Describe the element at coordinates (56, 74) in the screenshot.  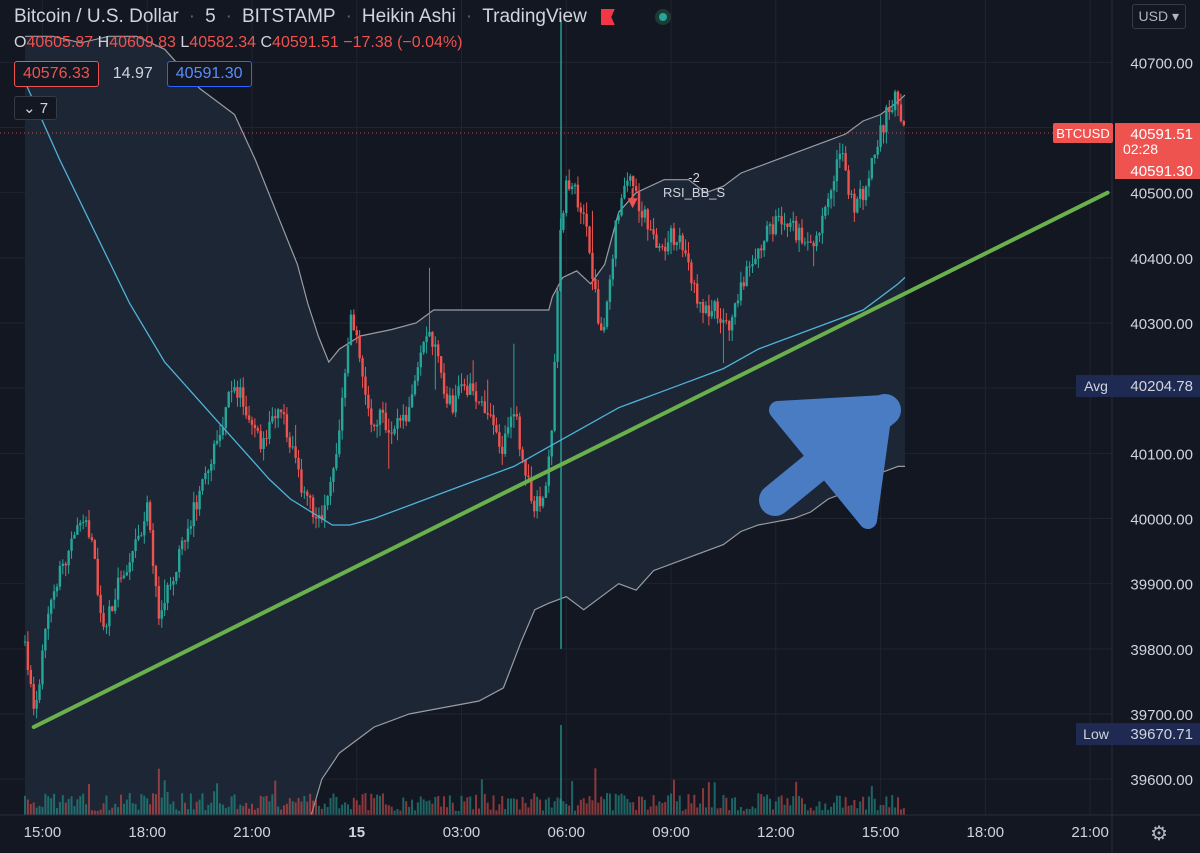
I see `sell-button: 40576.33` at that location.